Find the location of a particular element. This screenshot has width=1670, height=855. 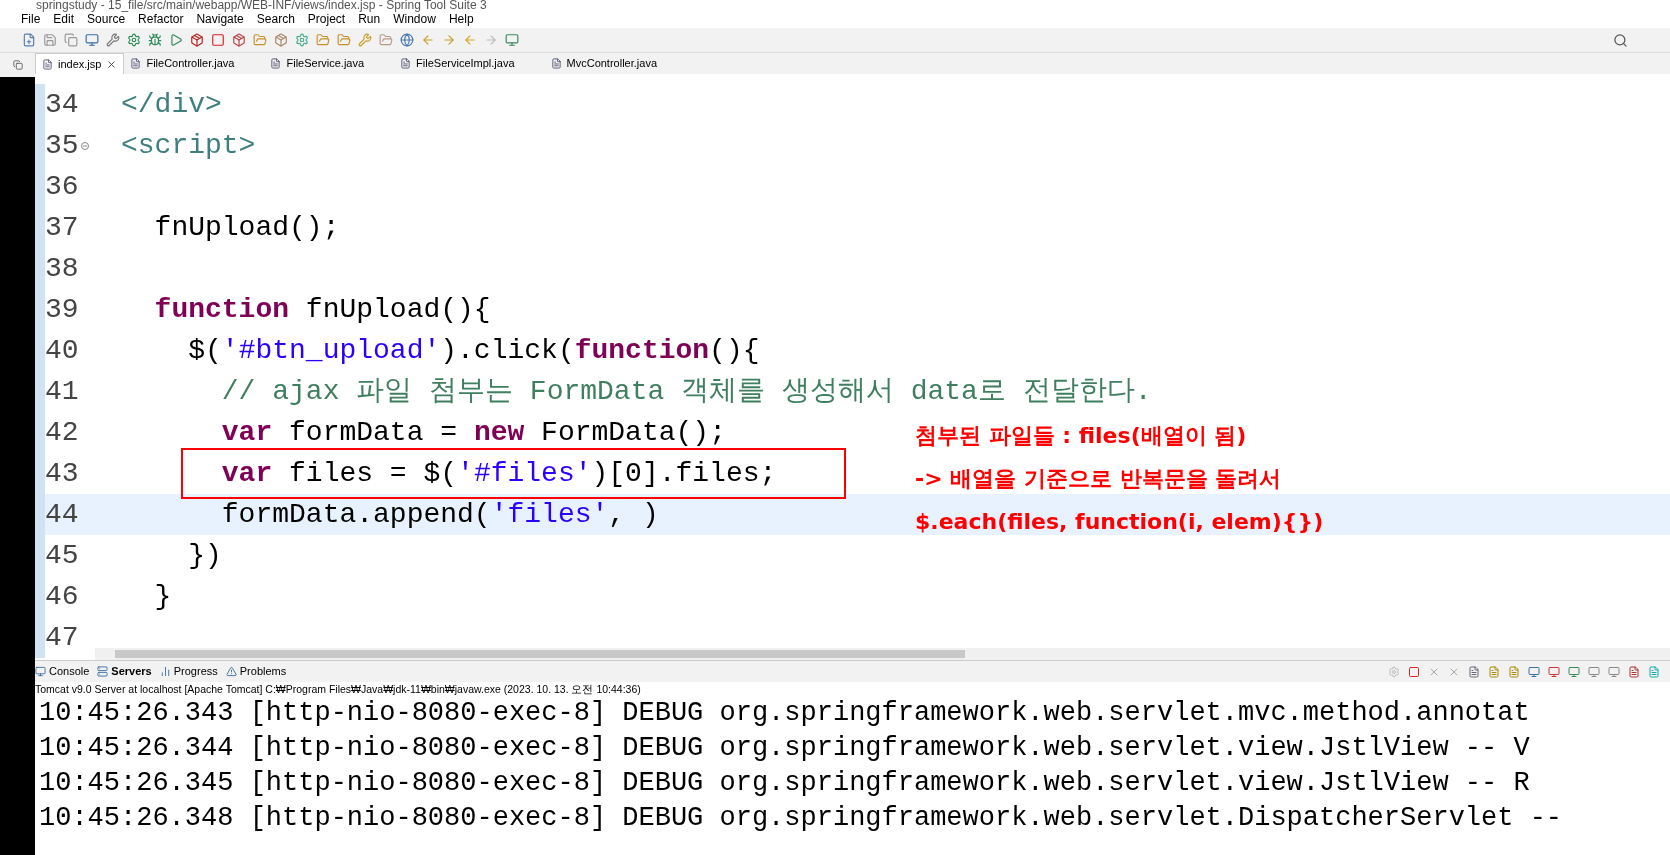

line-number: 38 is located at coordinates (62, 268).